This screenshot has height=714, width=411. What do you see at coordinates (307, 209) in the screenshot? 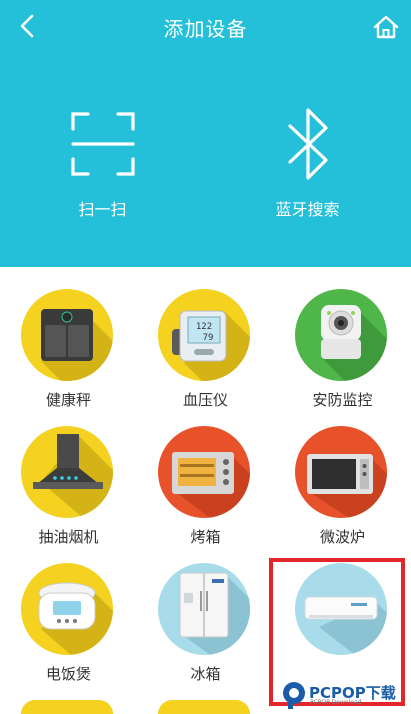
I see `bluetooth-search-label: 蓝牙搜索` at bounding box center [307, 209].